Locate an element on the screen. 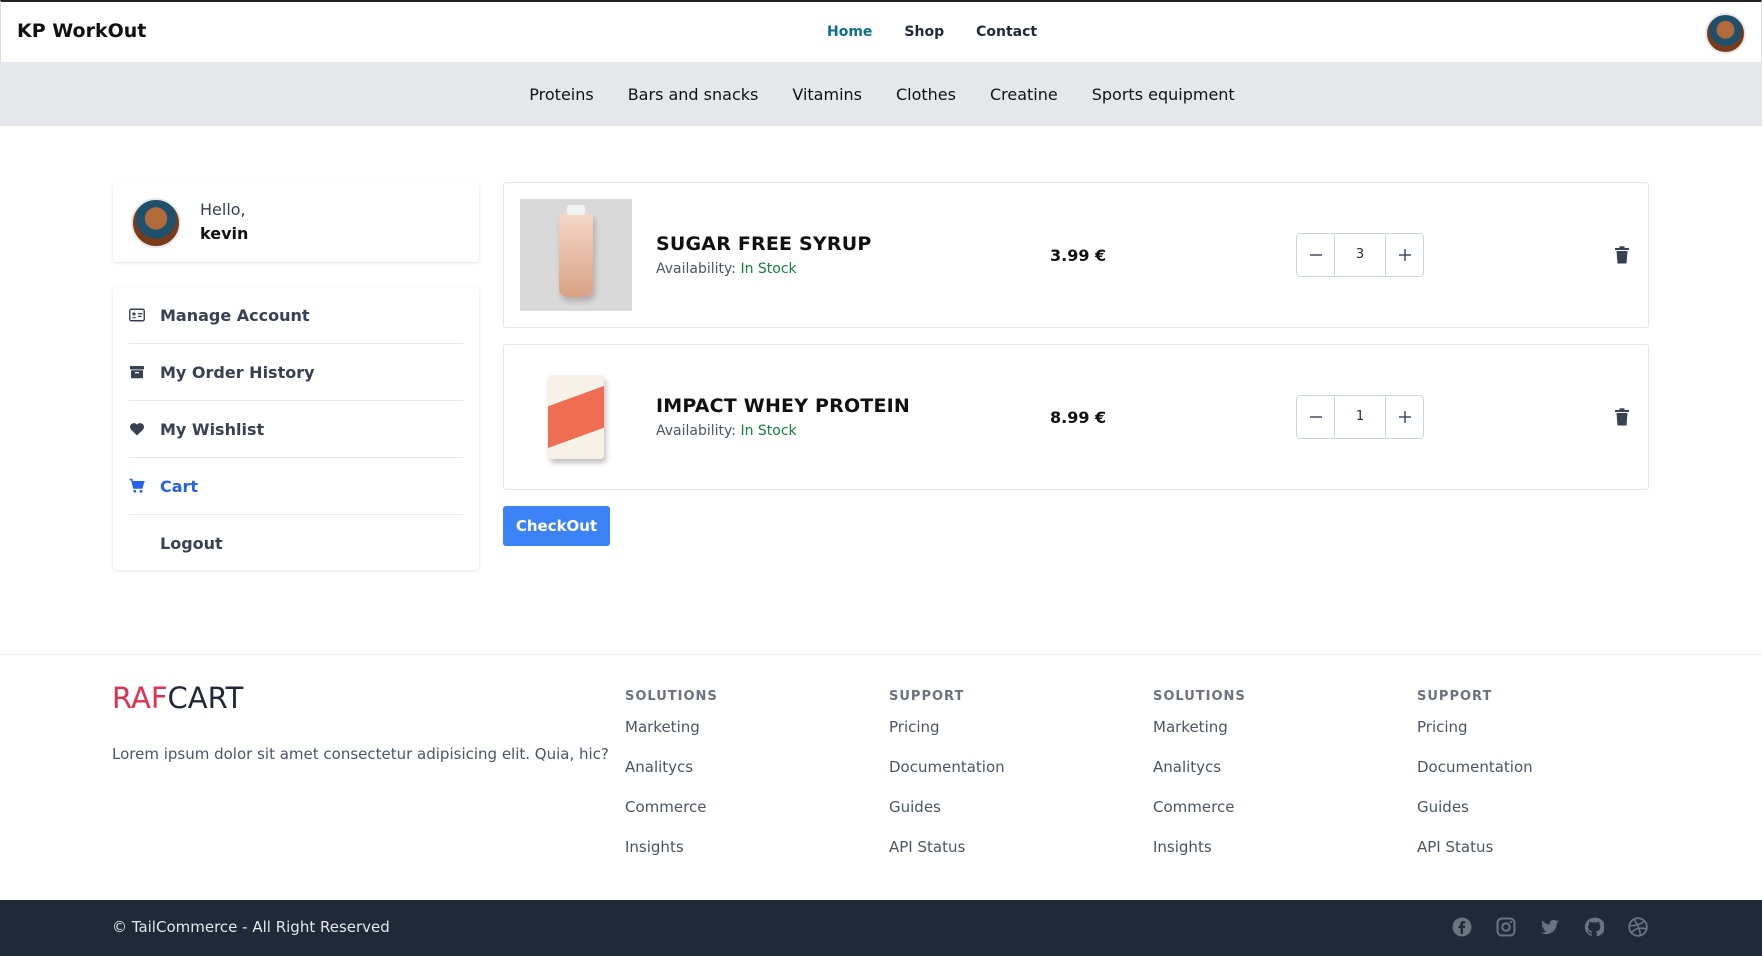 This screenshot has height=956, width=1762. nav-shop: Shop is located at coordinates (924, 32).